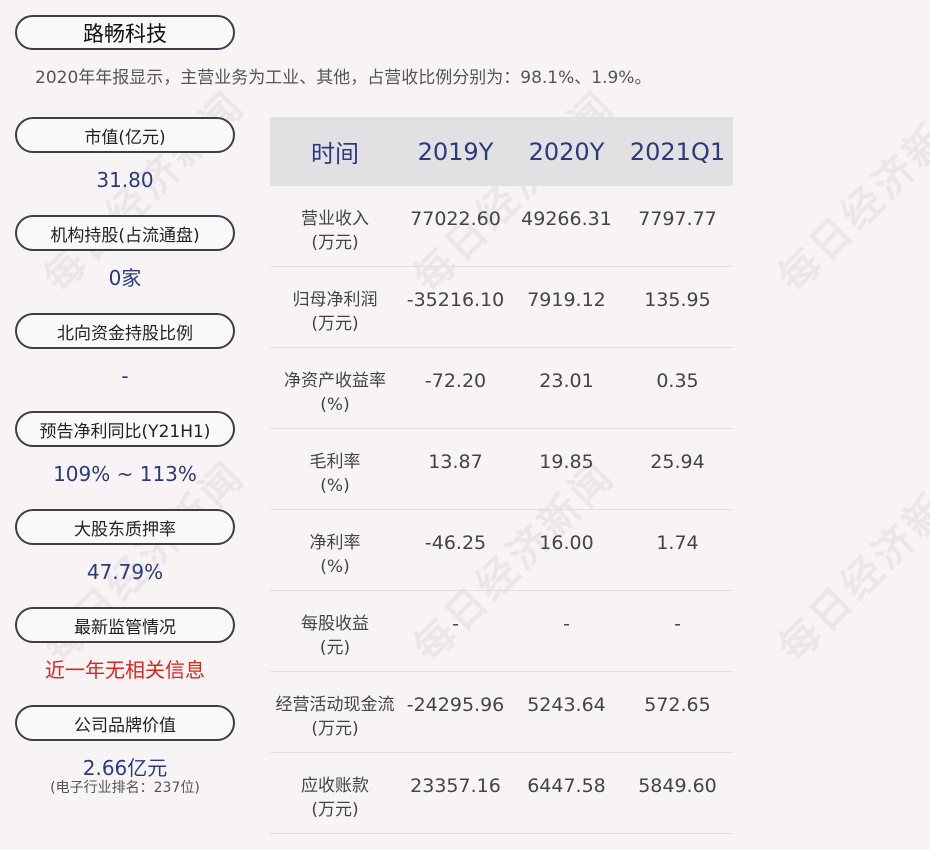  What do you see at coordinates (566, 151) in the screenshot?
I see `header-cell: 2020Y` at bounding box center [566, 151].